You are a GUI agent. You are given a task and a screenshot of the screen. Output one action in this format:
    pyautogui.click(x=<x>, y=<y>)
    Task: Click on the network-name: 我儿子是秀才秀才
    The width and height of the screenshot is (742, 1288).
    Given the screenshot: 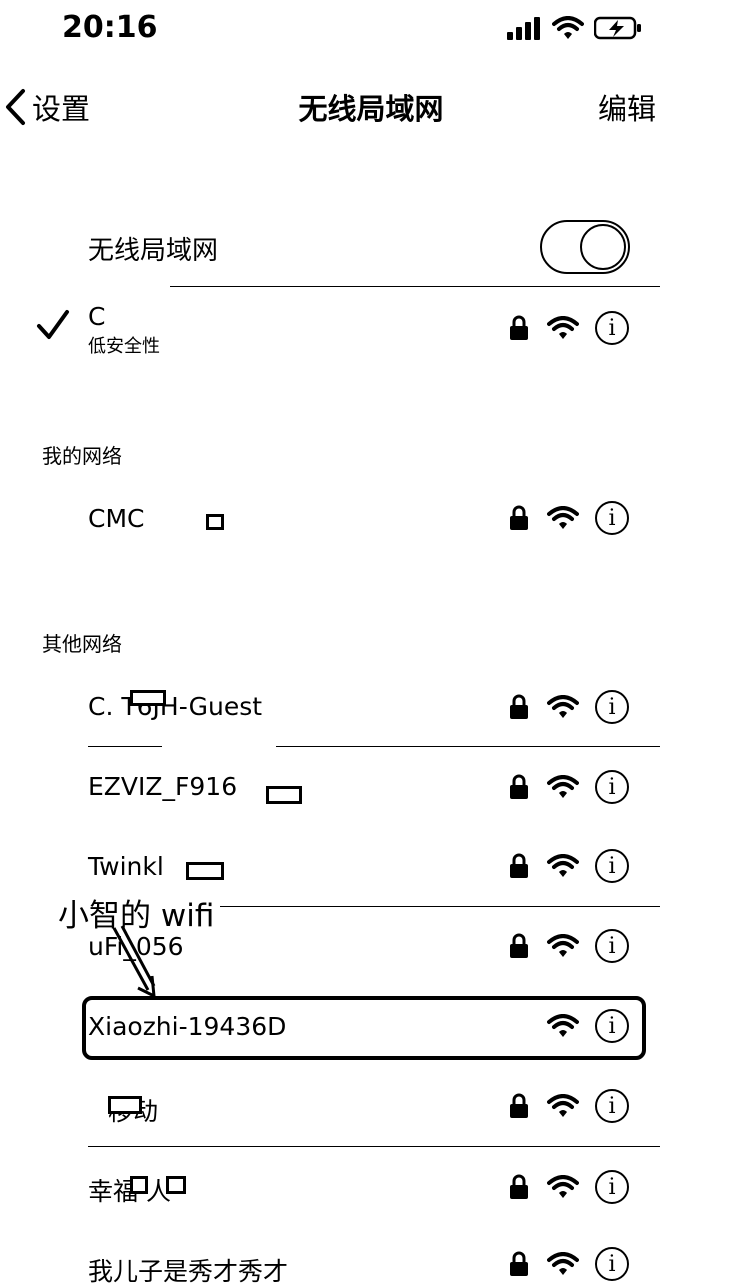 What is the action you would take?
    pyautogui.click(x=188, y=1270)
    